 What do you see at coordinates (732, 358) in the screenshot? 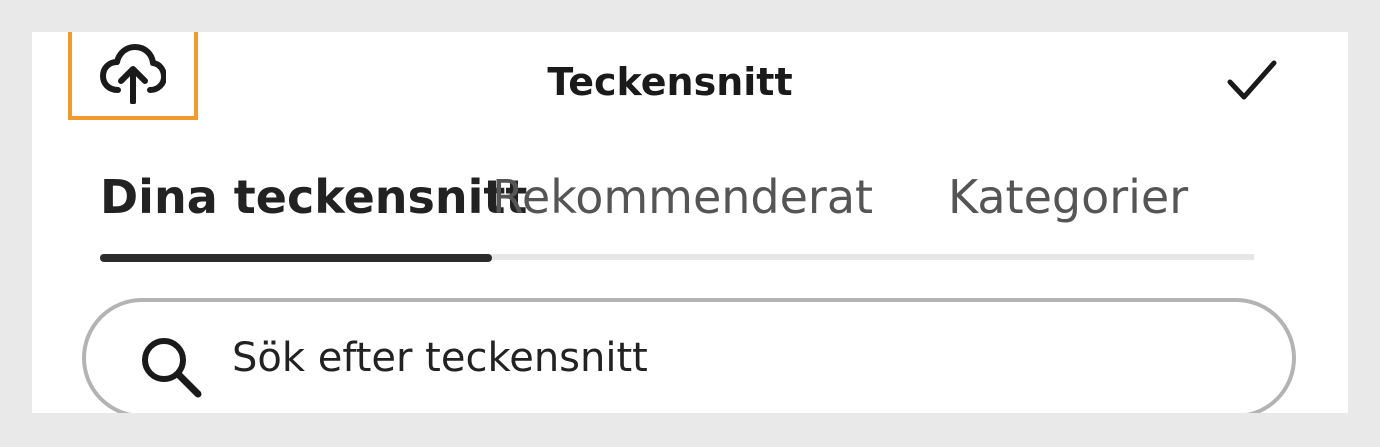
I see `search-input` at bounding box center [732, 358].